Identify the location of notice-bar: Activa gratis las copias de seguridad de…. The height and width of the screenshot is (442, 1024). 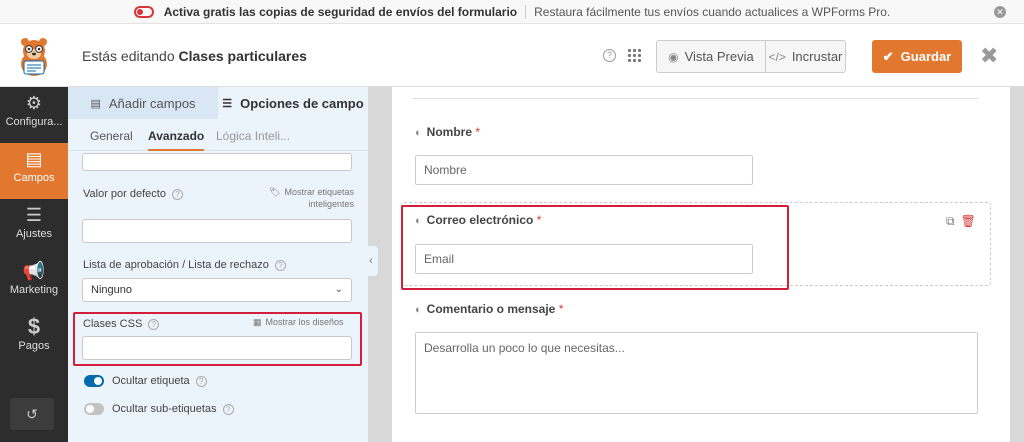
(512, 12).